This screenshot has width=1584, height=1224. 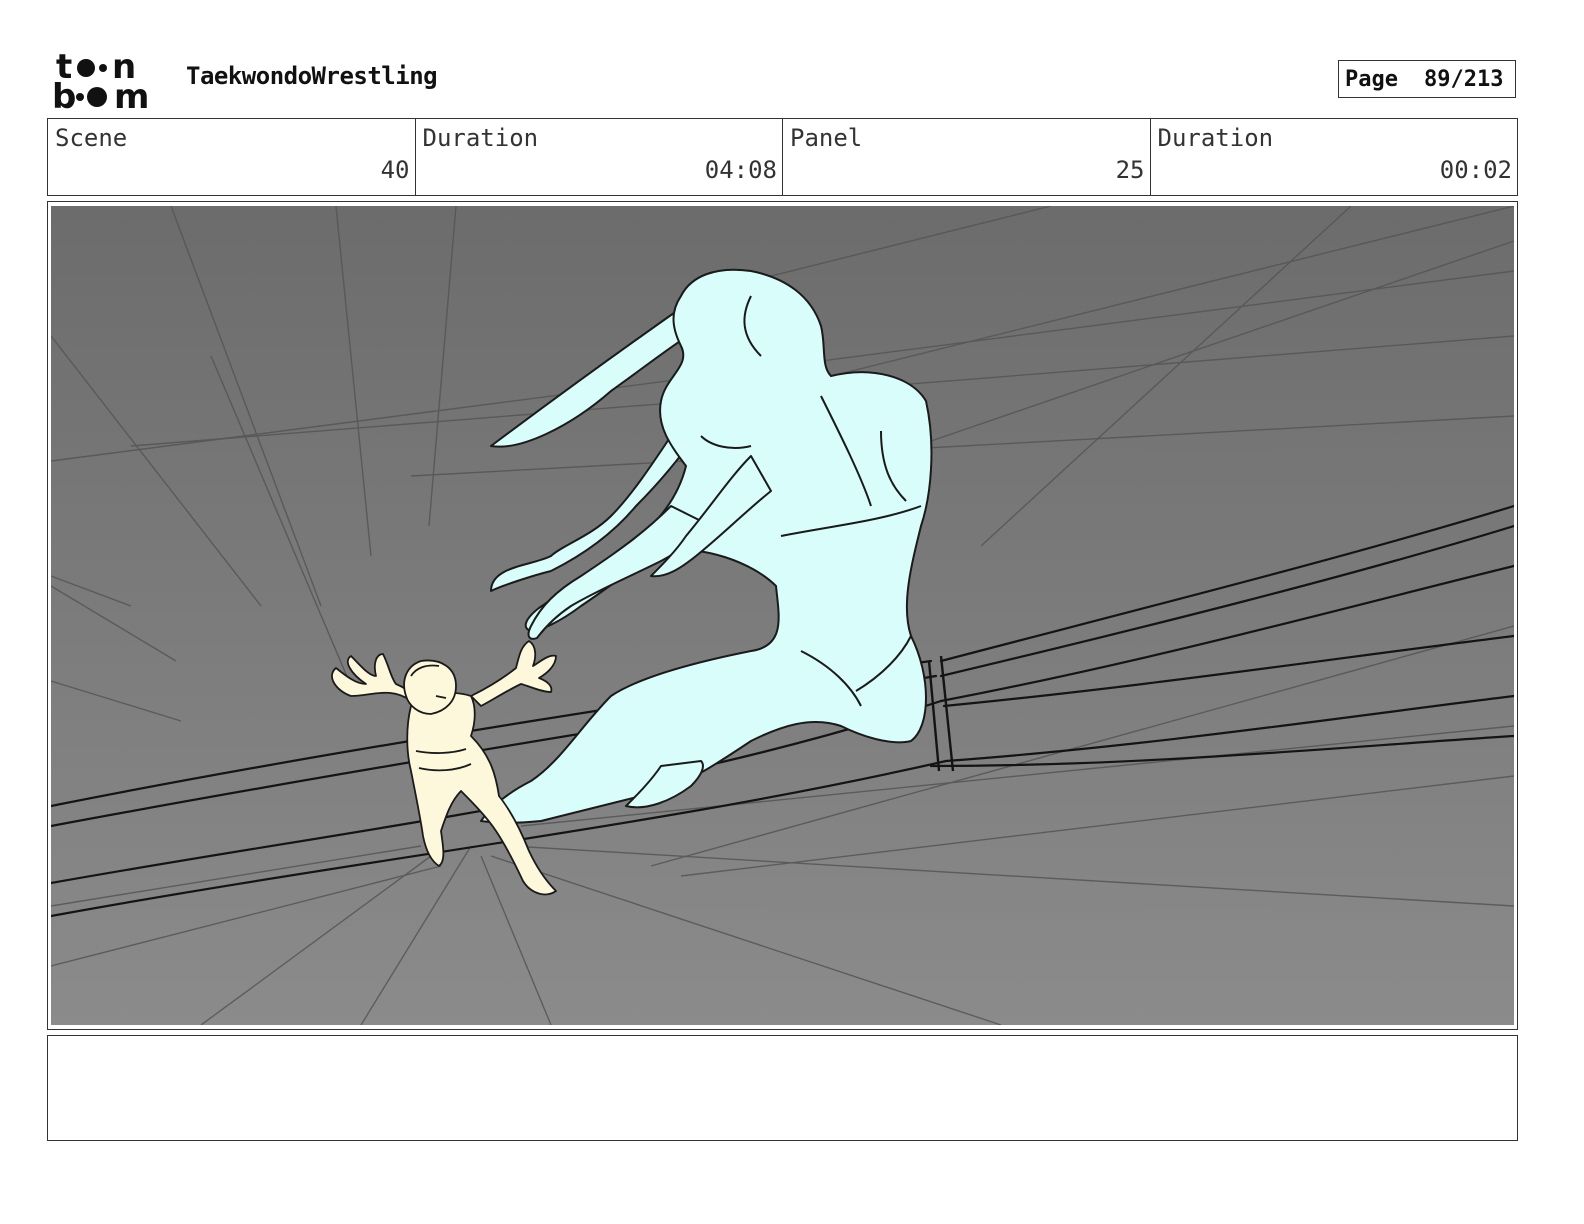 I want to click on toon-boom-logo: t n b m, so click(x=110, y=82).